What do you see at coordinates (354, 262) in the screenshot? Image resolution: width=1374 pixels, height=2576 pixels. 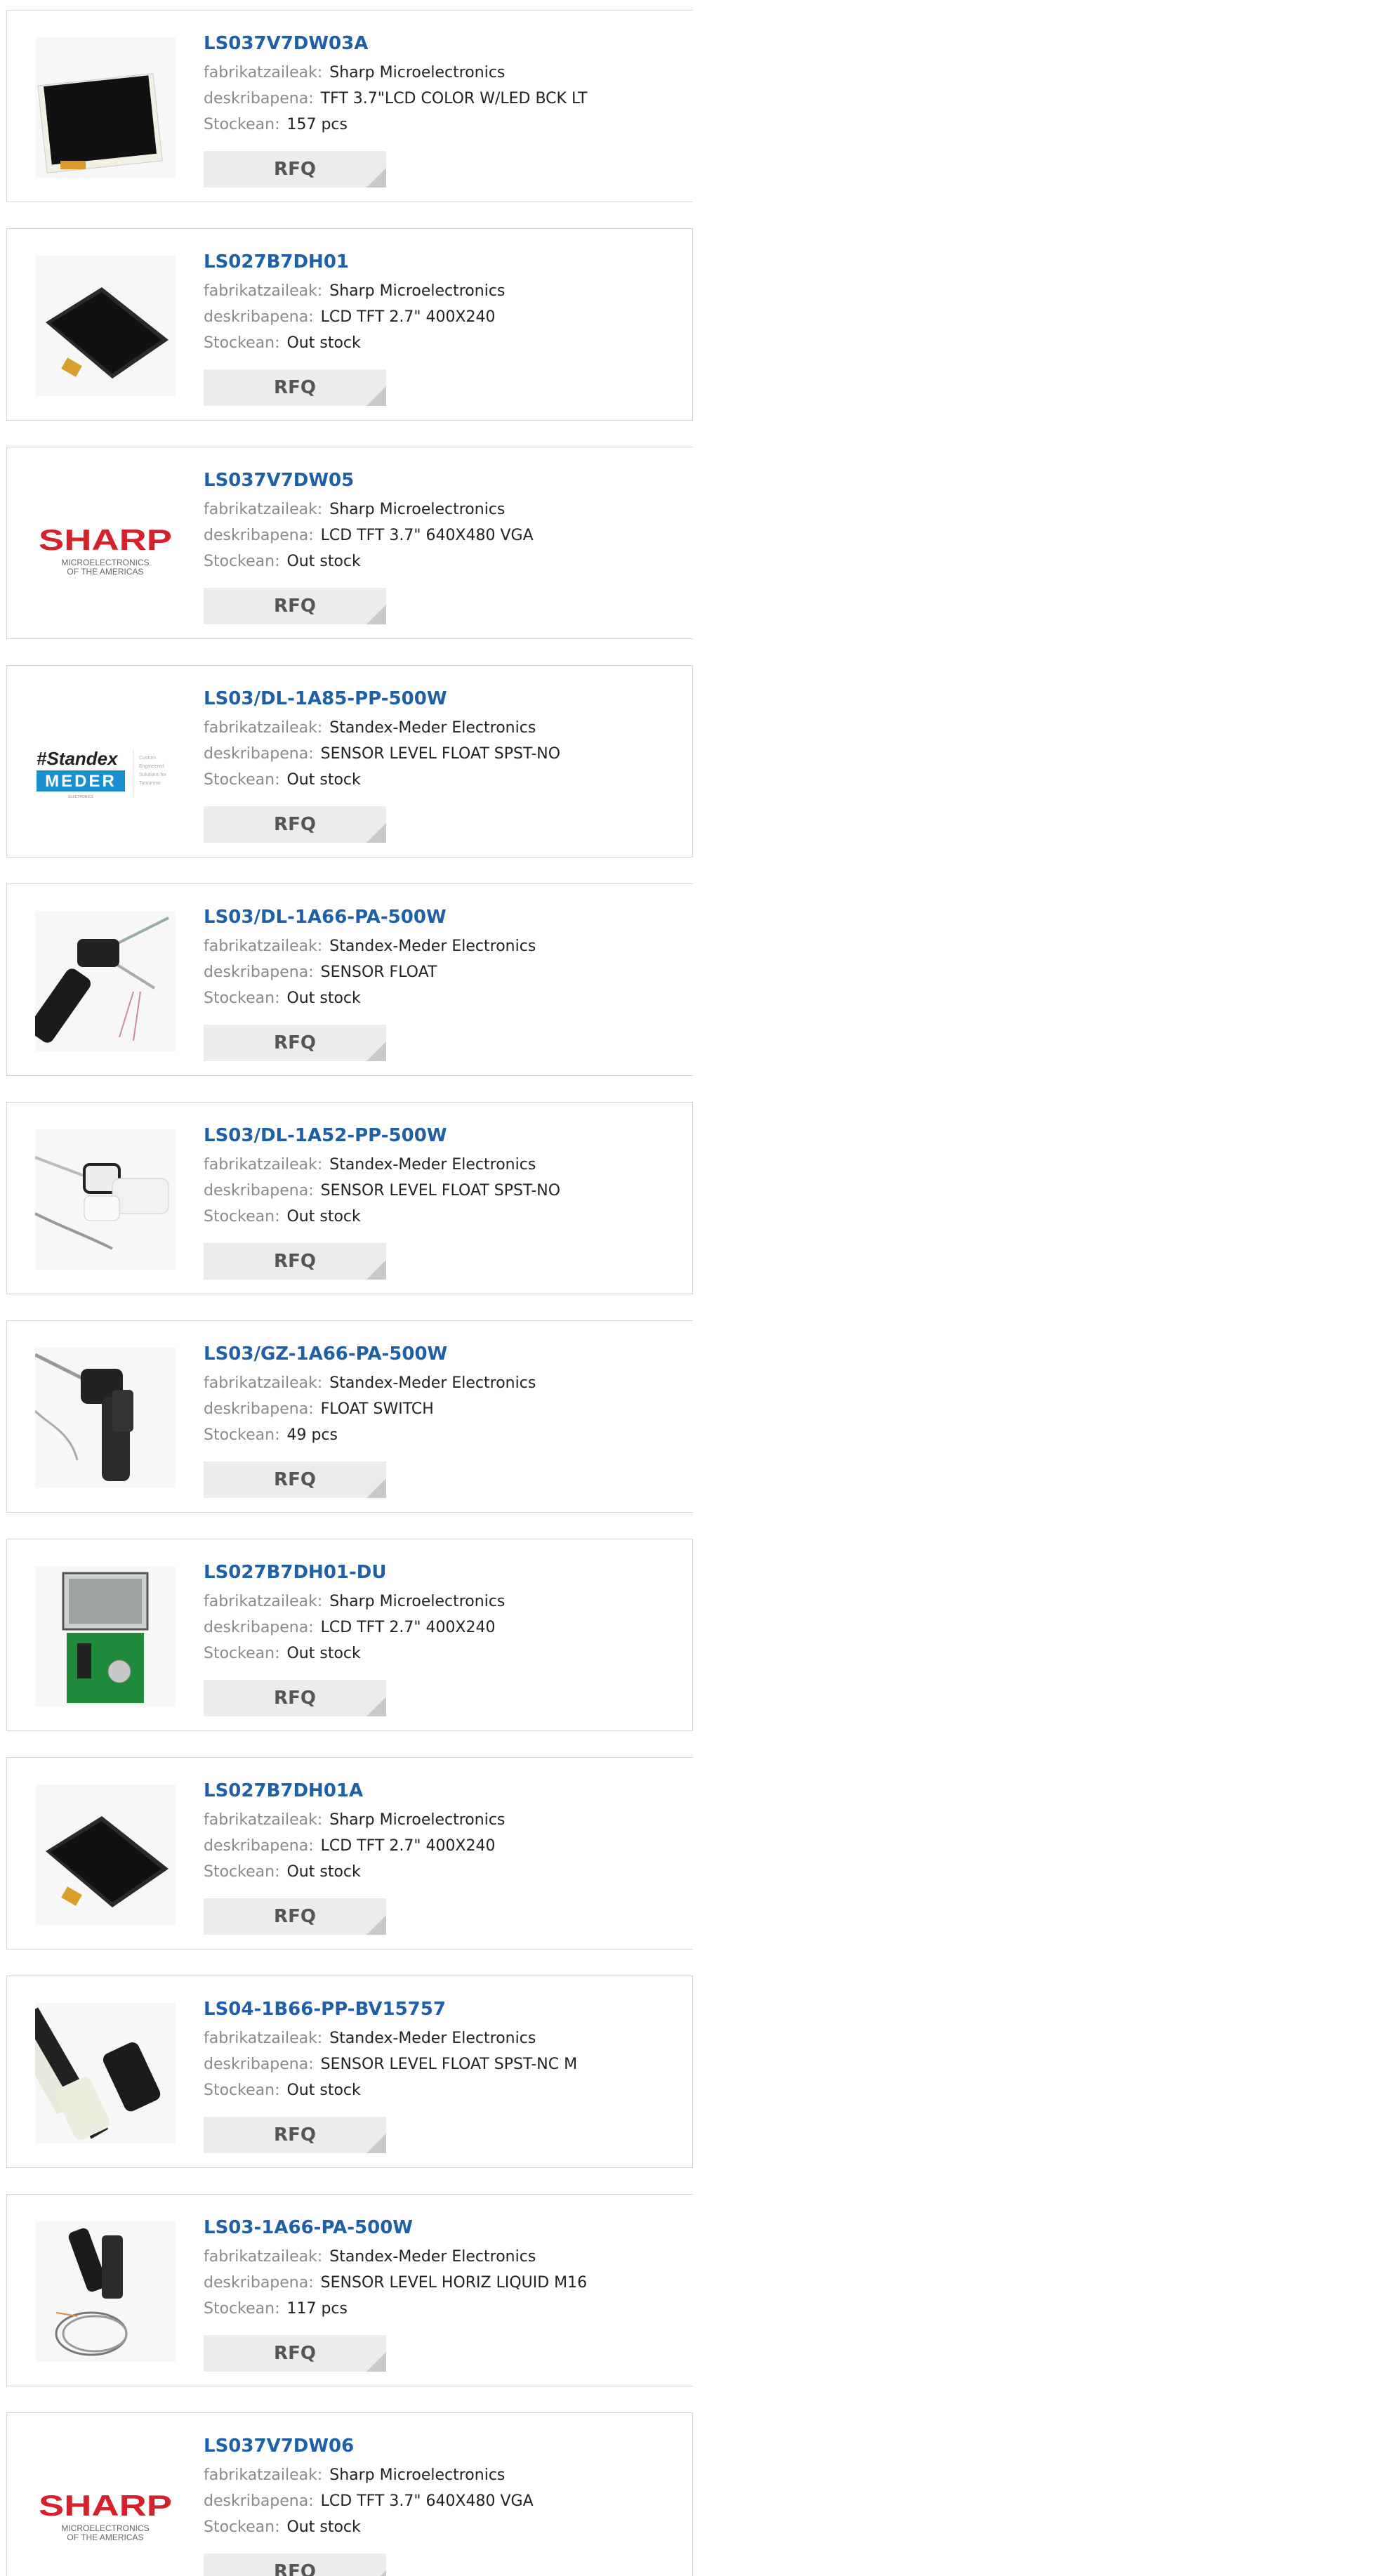 I see `part-number-link: LS027B7DH01` at bounding box center [354, 262].